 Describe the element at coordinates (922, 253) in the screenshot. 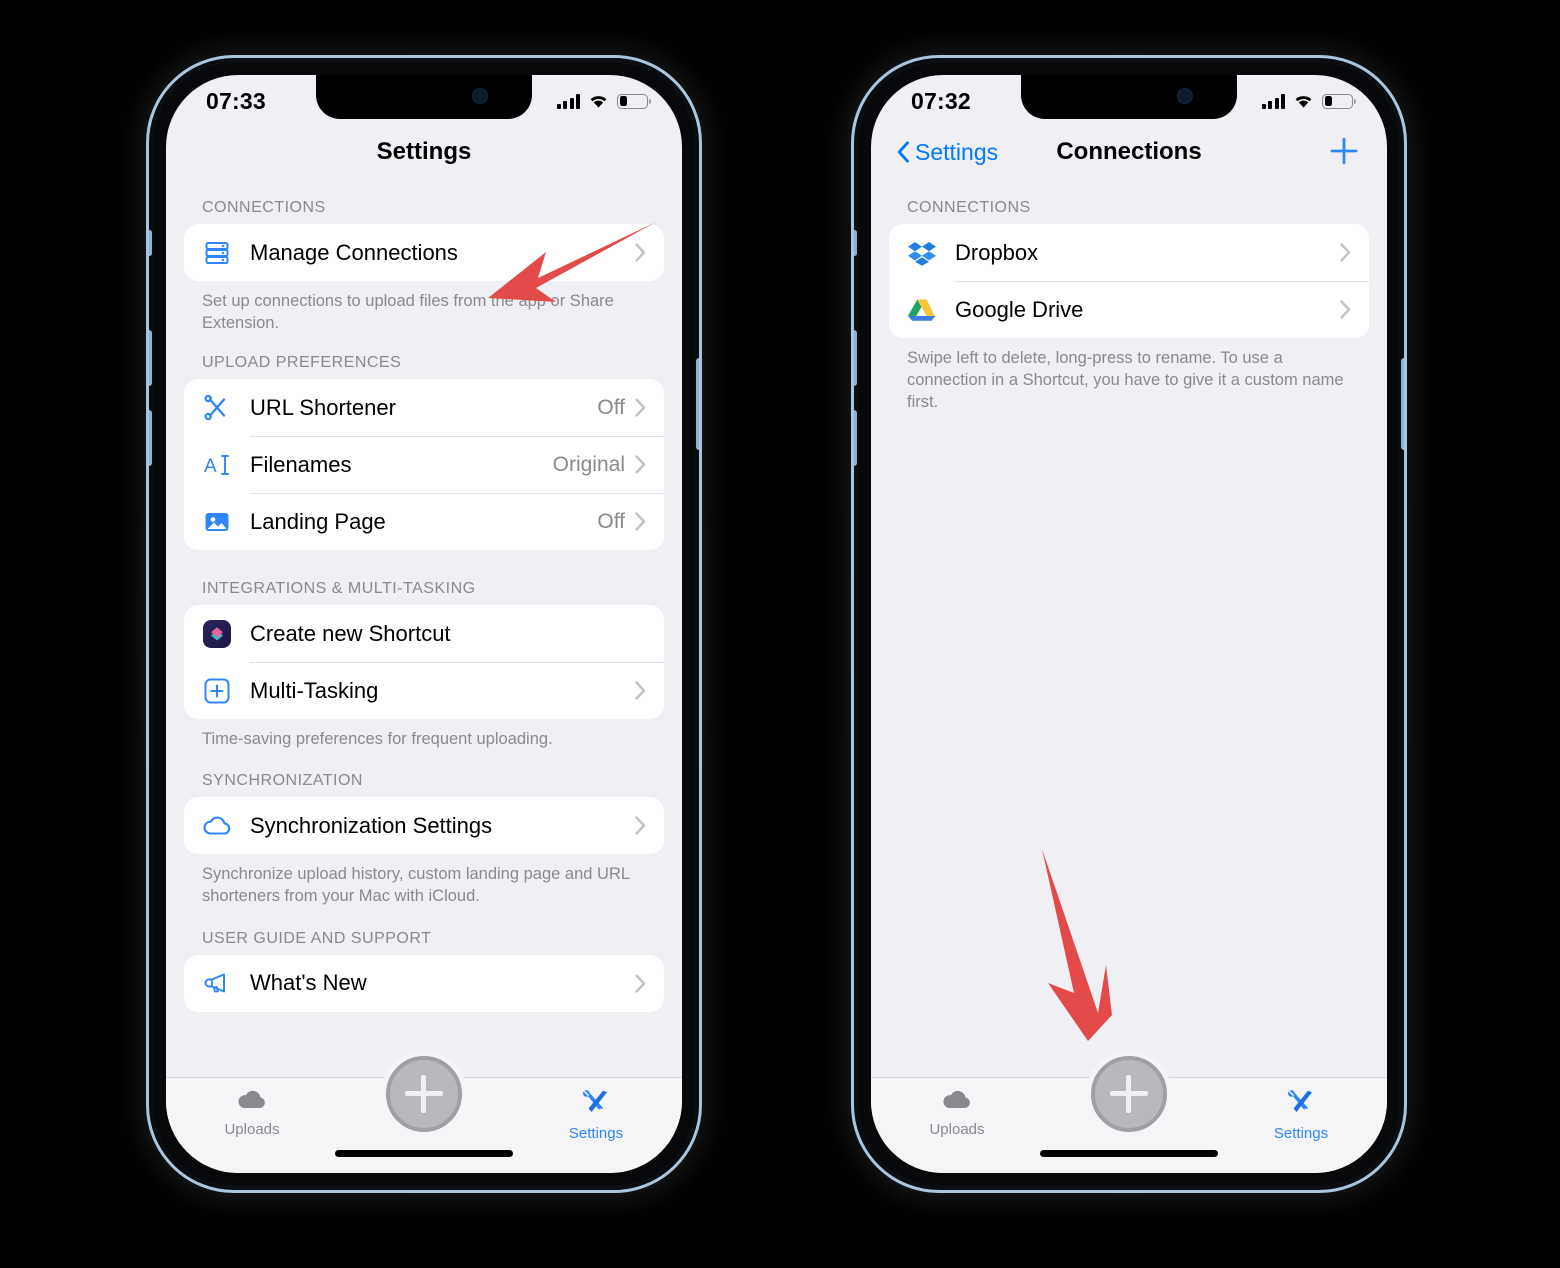

I see `dropbox-icon` at that location.